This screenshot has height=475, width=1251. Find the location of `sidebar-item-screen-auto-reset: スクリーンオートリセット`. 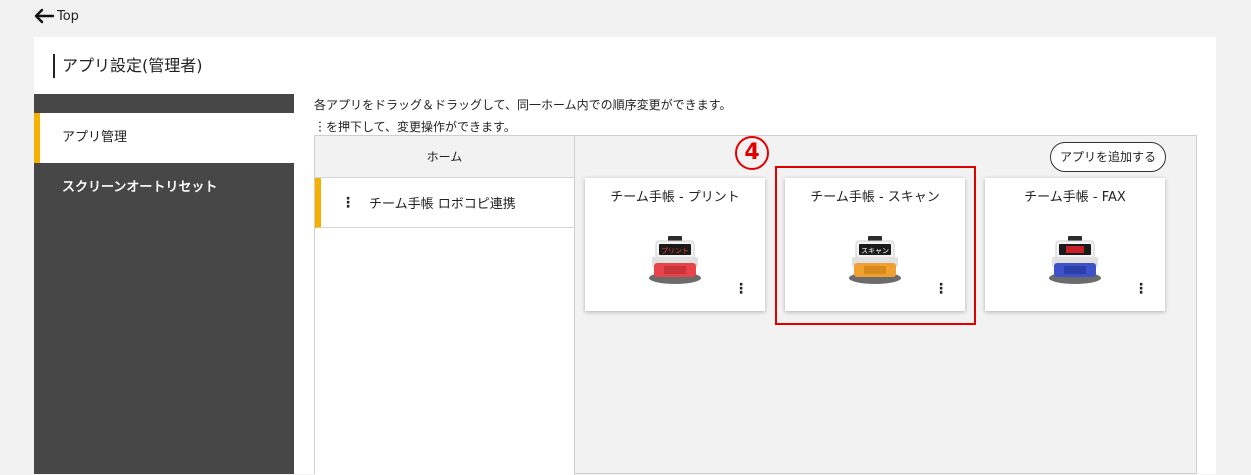

sidebar-item-screen-auto-reset: スクリーンオートリセット is located at coordinates (164, 188).